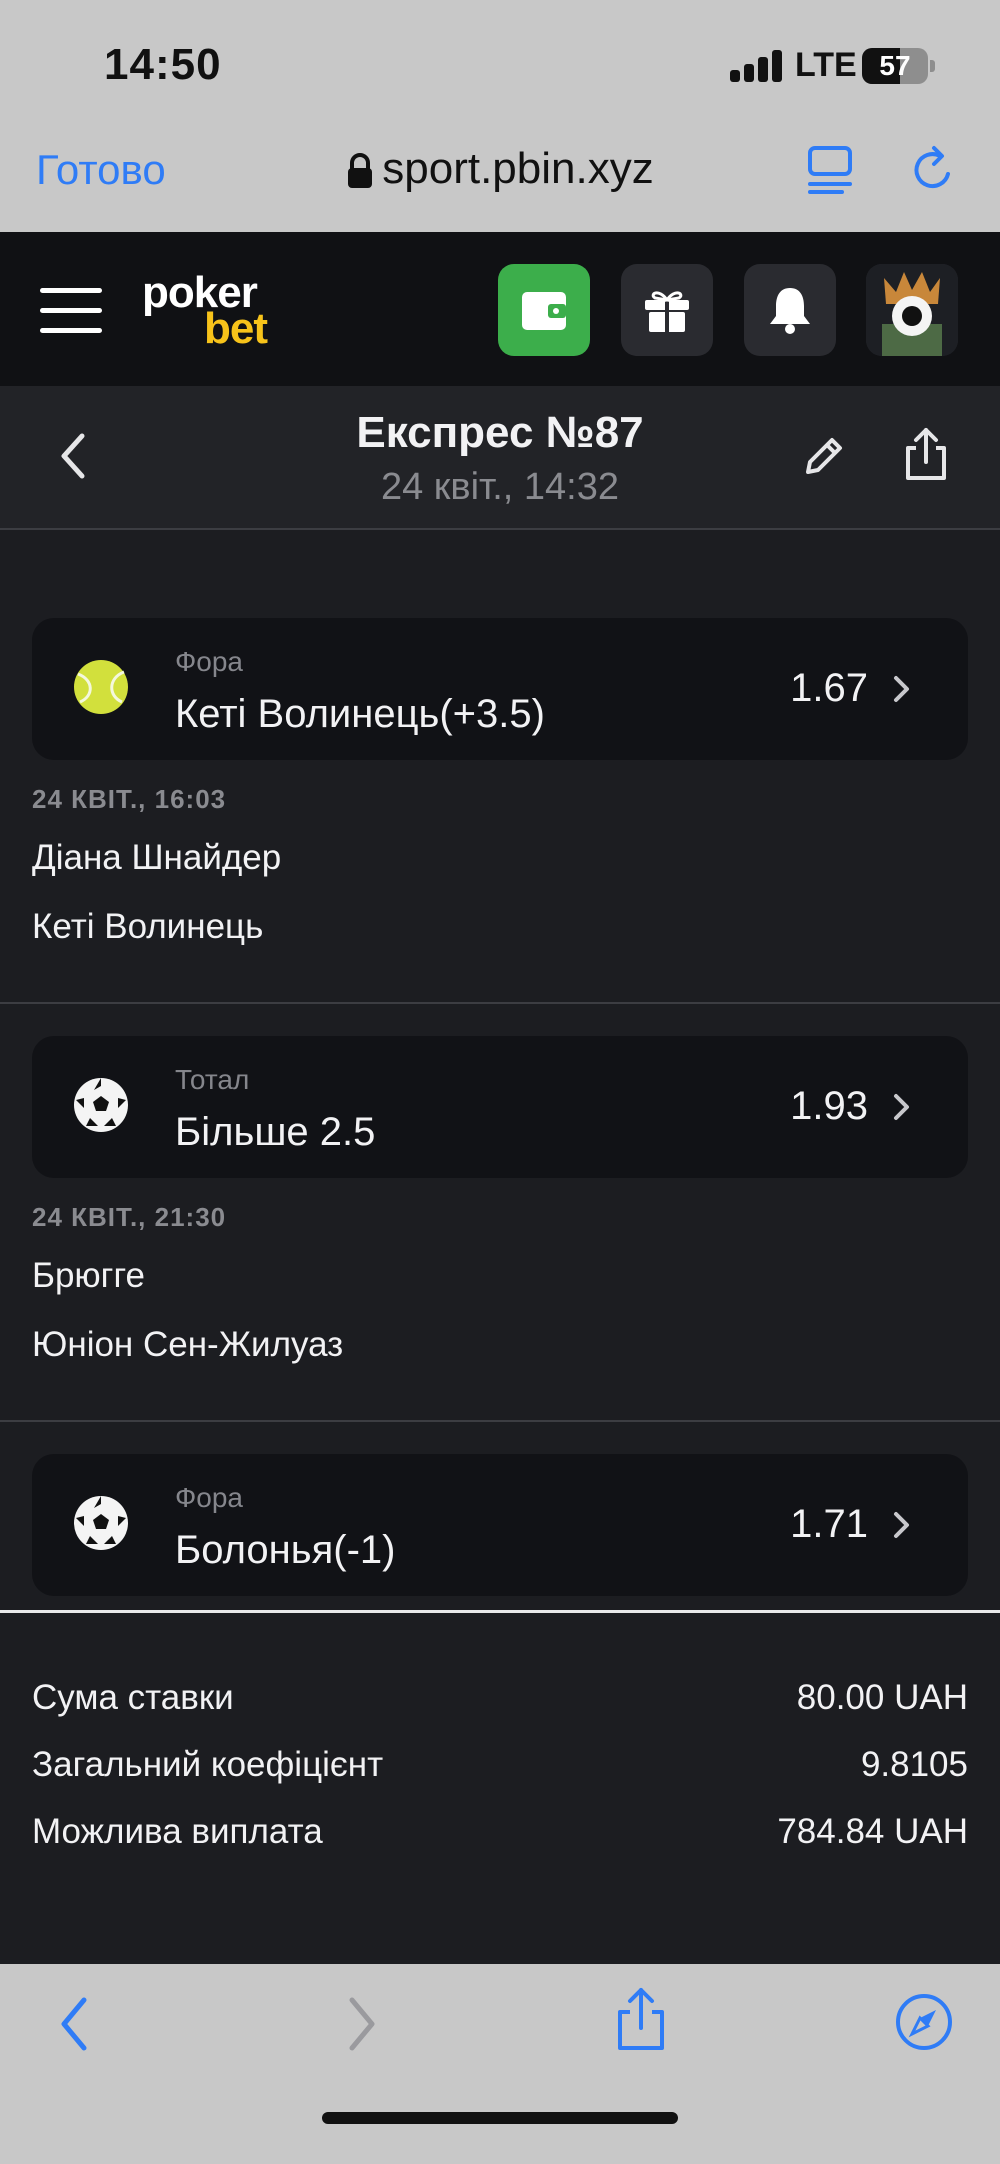  What do you see at coordinates (824, 456) in the screenshot?
I see `pencil-icon` at bounding box center [824, 456].